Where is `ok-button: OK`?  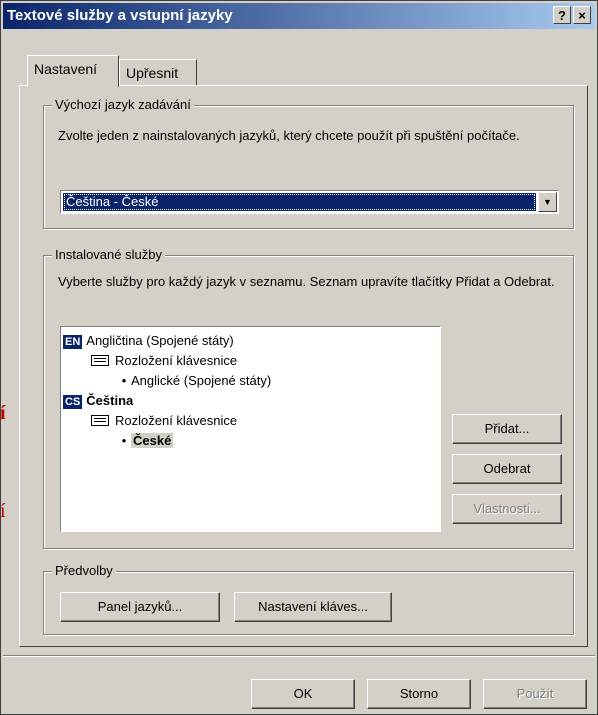 ok-button: OK is located at coordinates (303, 694).